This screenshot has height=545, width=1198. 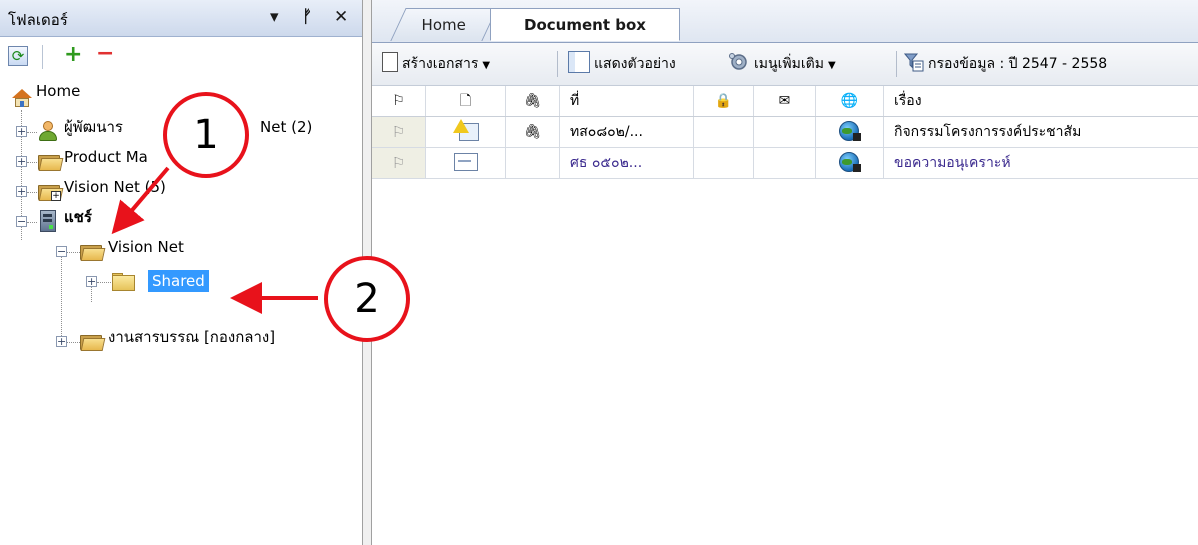 I want to click on annotation-arrows, so click(x=214, y=240).